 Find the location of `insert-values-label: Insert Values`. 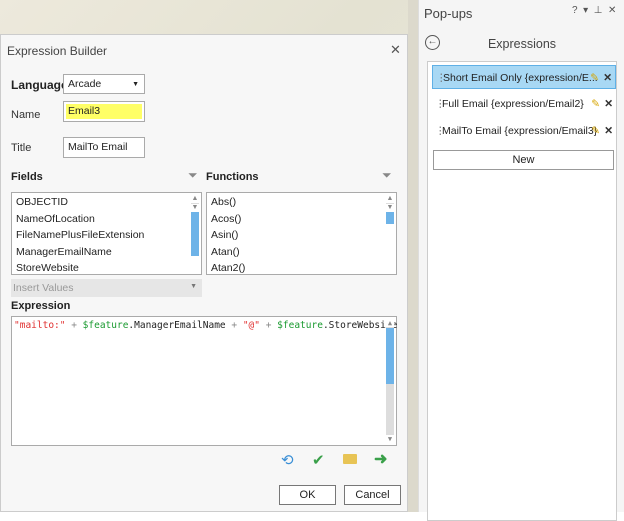

insert-values-label: Insert Values is located at coordinates (43, 288).